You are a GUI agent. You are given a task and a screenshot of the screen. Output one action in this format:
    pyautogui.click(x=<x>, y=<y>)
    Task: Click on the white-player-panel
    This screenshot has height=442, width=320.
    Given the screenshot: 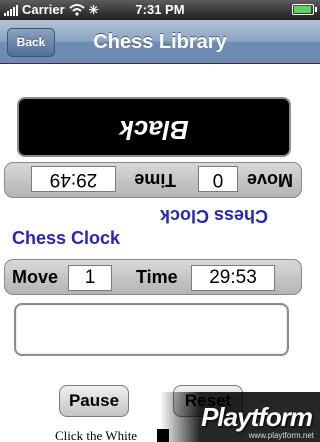 What is the action you would take?
    pyautogui.click(x=151, y=329)
    